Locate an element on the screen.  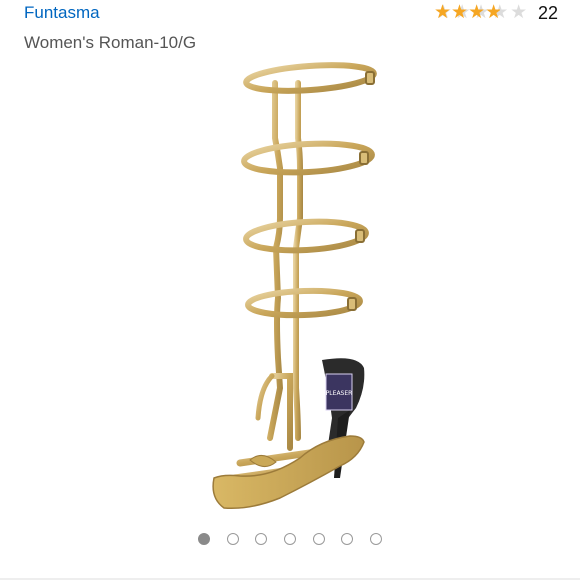
review-count: 22 is located at coordinates (548, 13).